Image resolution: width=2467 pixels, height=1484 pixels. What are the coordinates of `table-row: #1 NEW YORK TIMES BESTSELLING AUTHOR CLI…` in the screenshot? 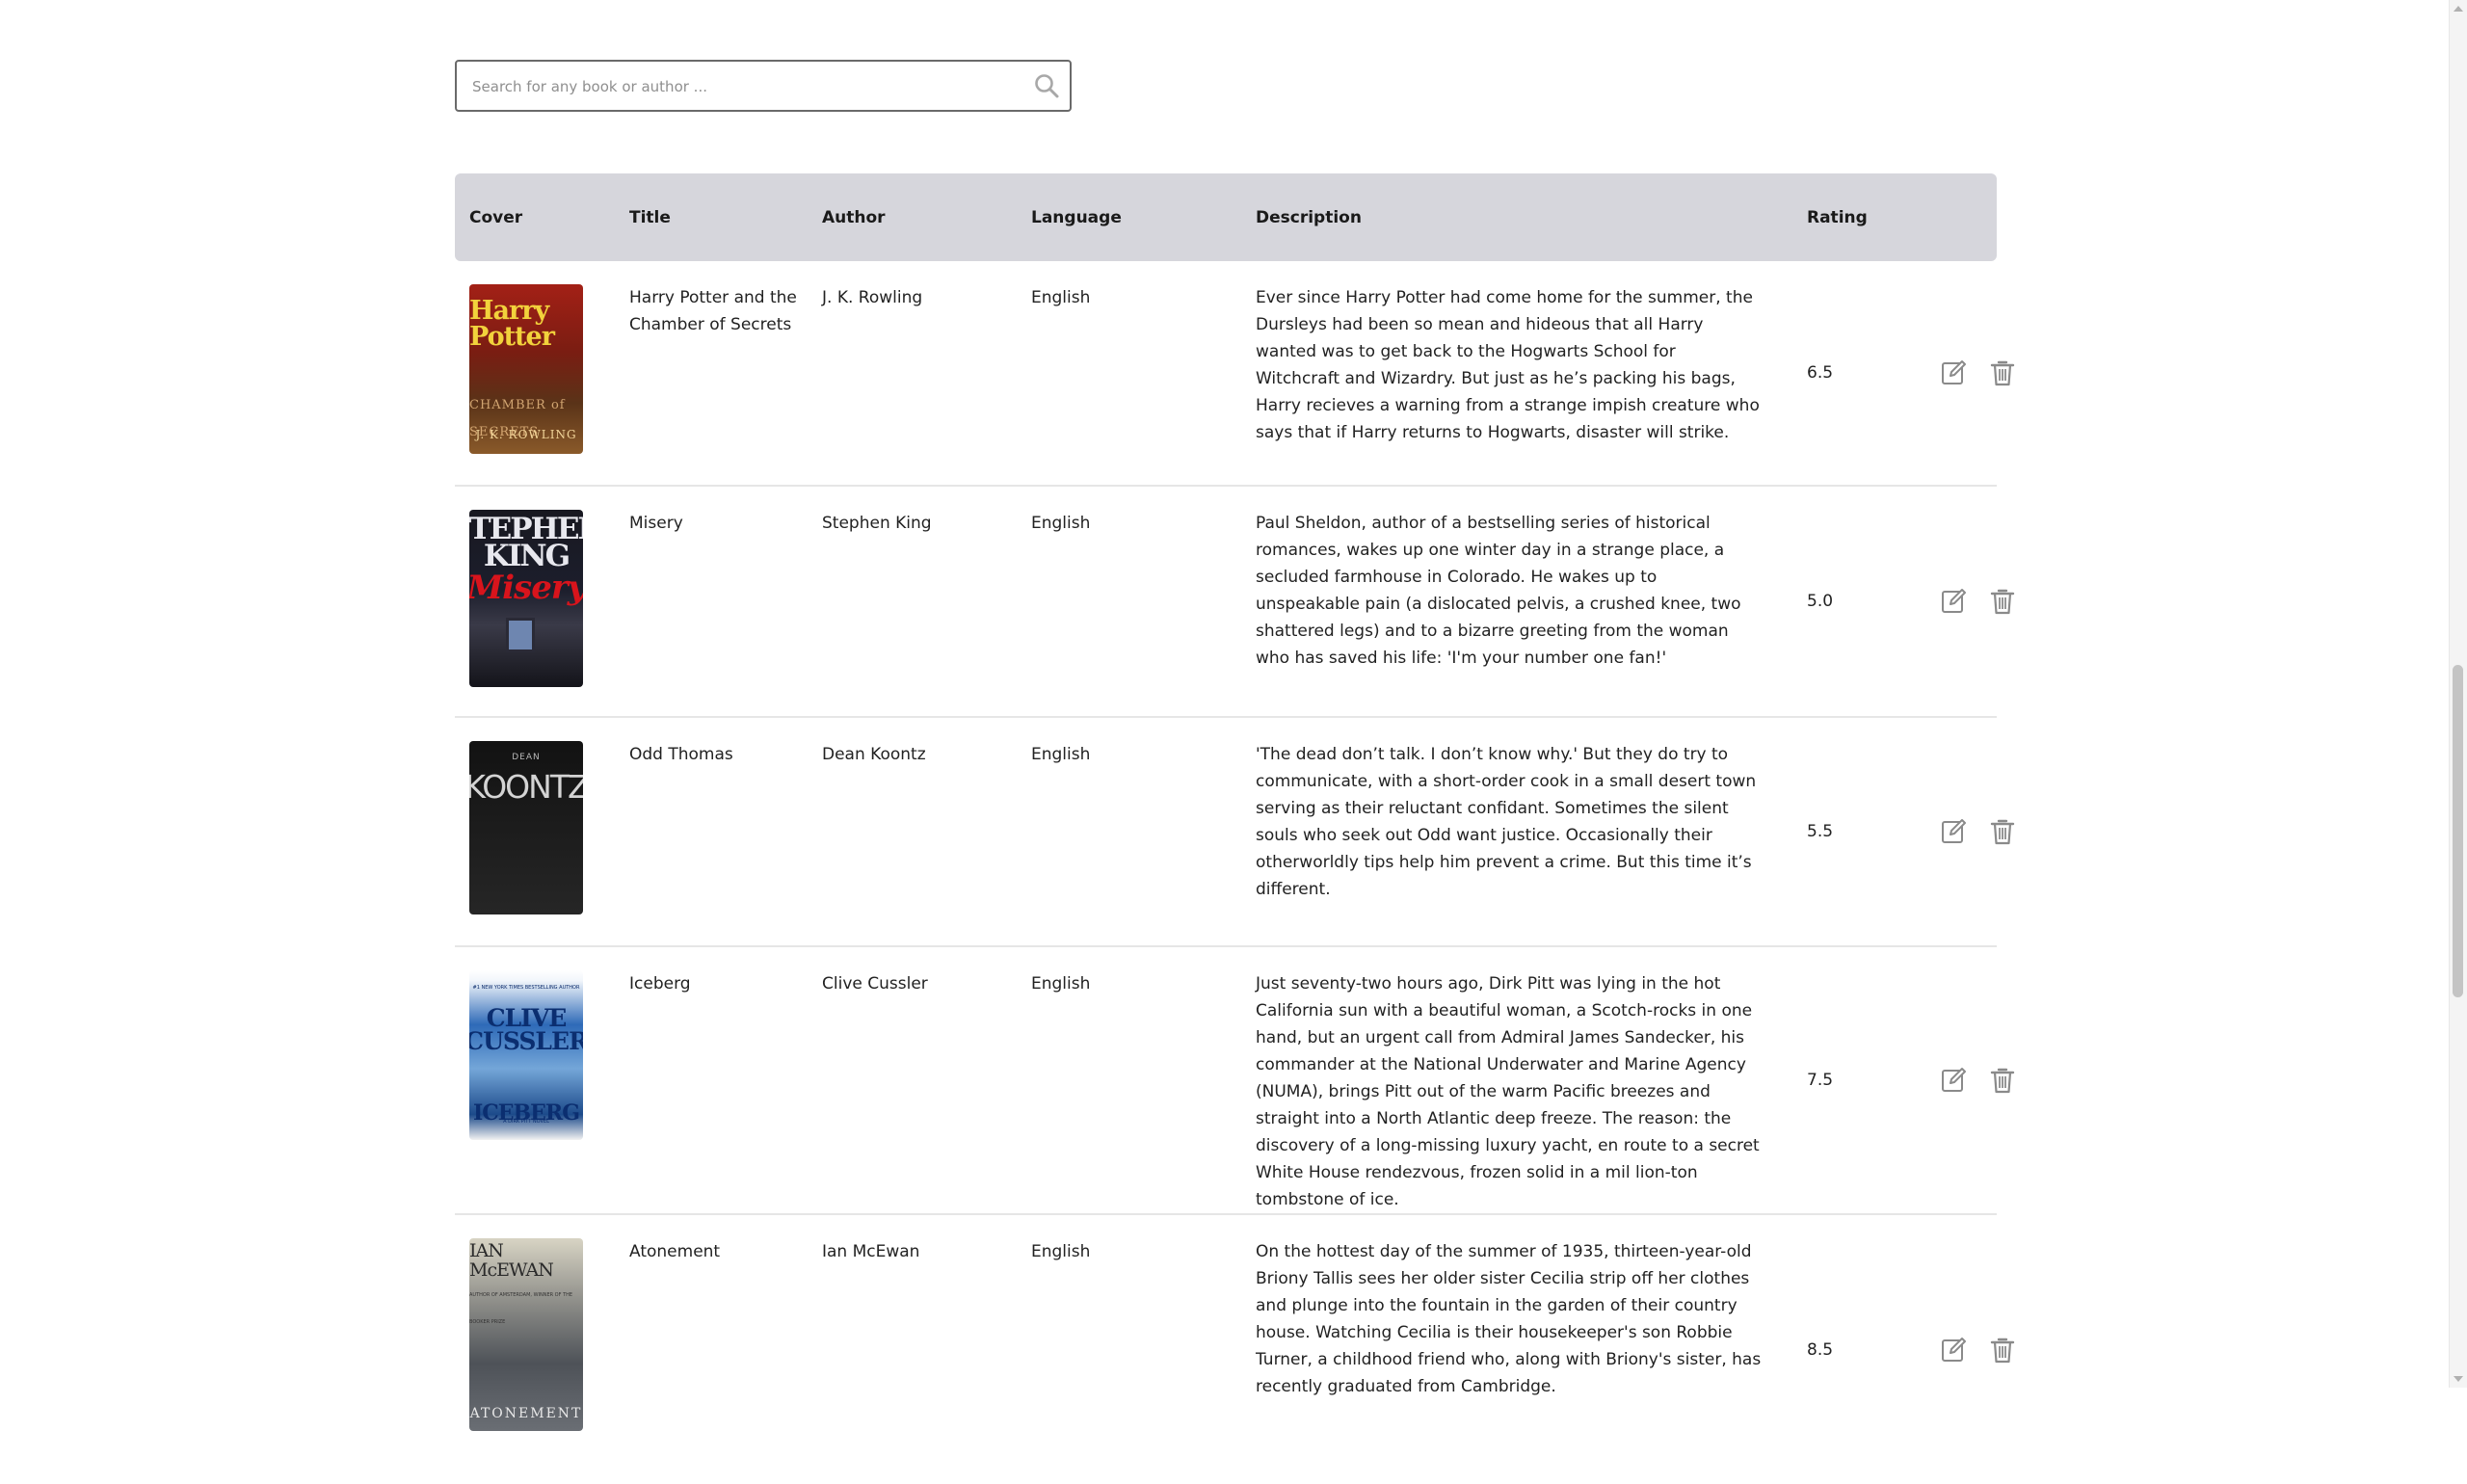 It's located at (1235, 1080).